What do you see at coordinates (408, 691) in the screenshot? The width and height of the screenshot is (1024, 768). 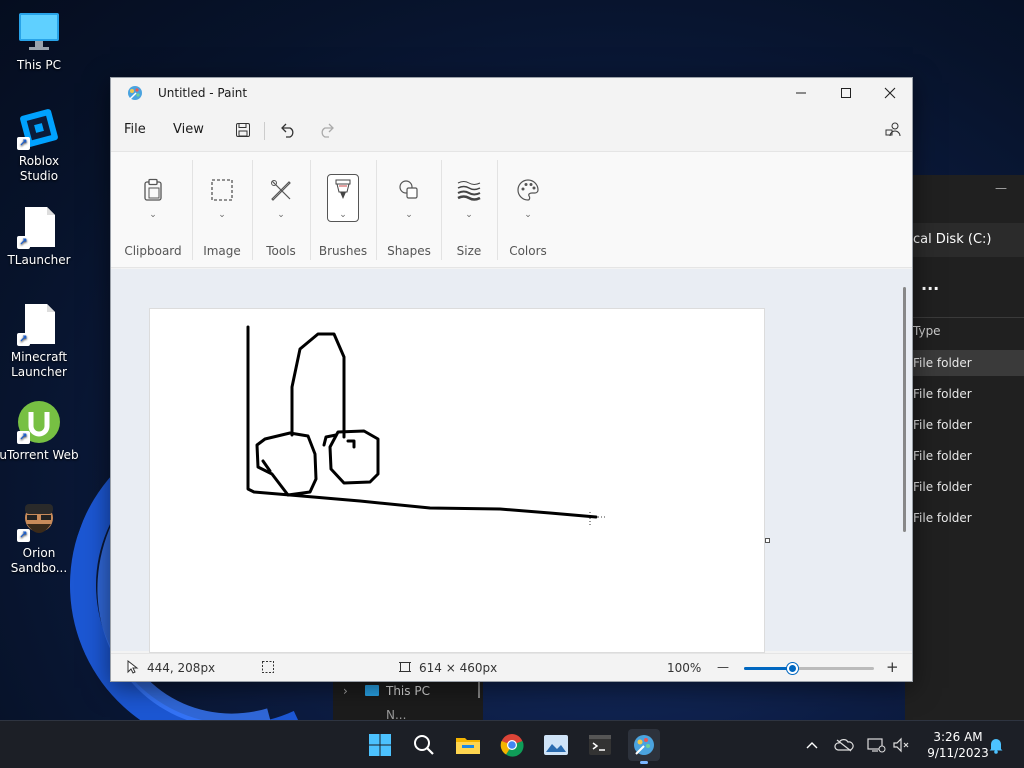 I see `nav-item-this-pc: This PC` at bounding box center [408, 691].